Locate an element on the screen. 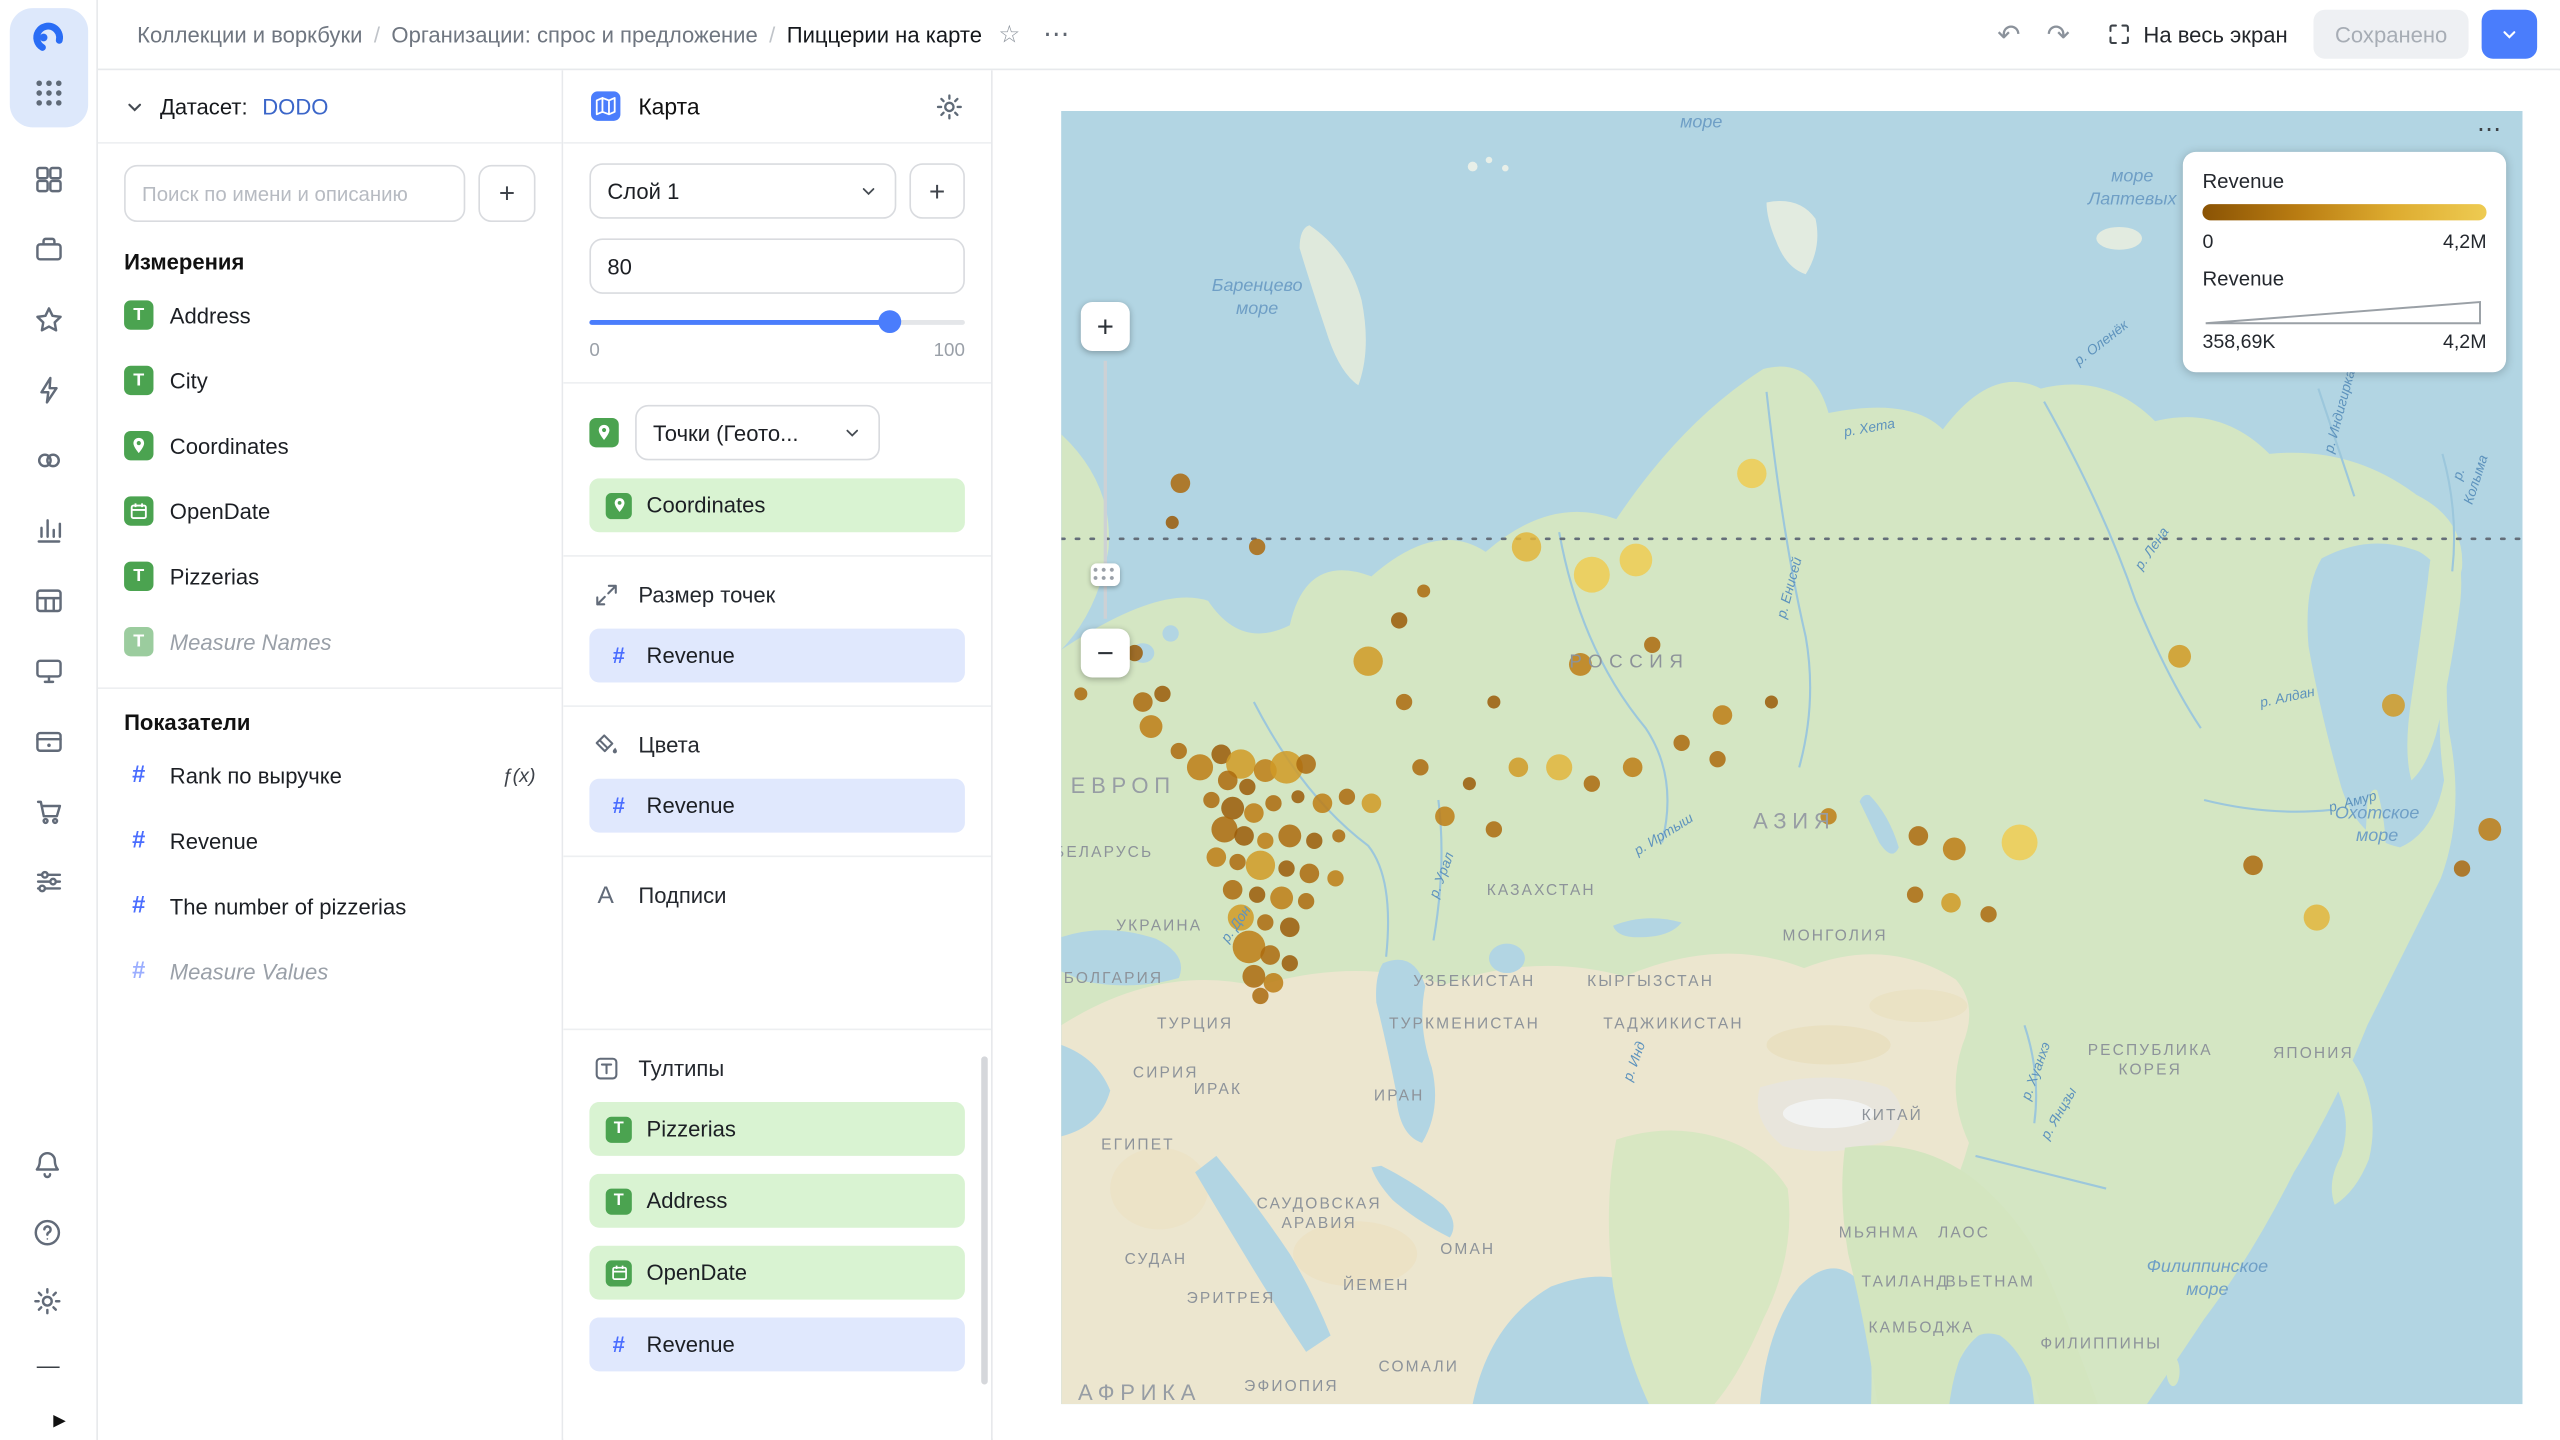  field-item-opendate: OpenDate is located at coordinates (330, 510).